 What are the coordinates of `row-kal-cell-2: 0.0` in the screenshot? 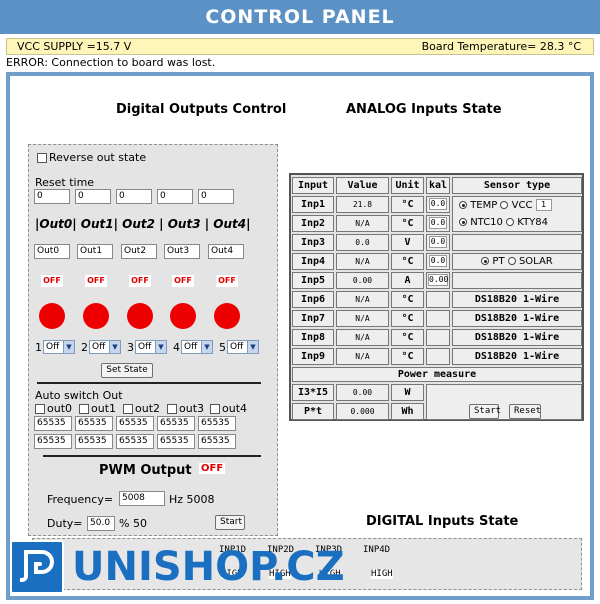 It's located at (438, 223).